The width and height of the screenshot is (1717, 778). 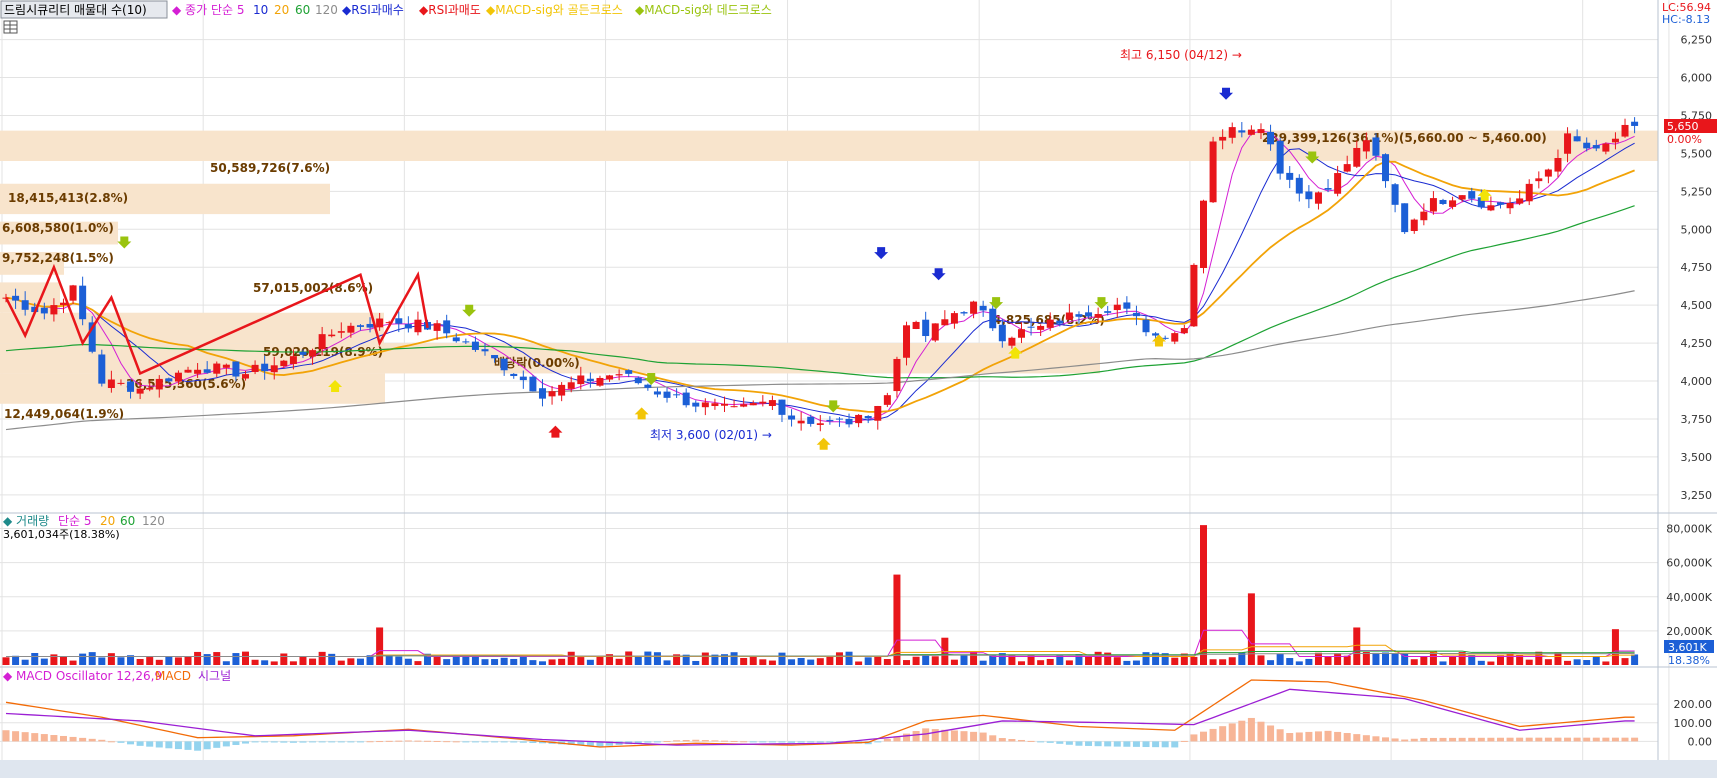 I want to click on volume-tick-label: 20,000K, so click(x=1689, y=631).